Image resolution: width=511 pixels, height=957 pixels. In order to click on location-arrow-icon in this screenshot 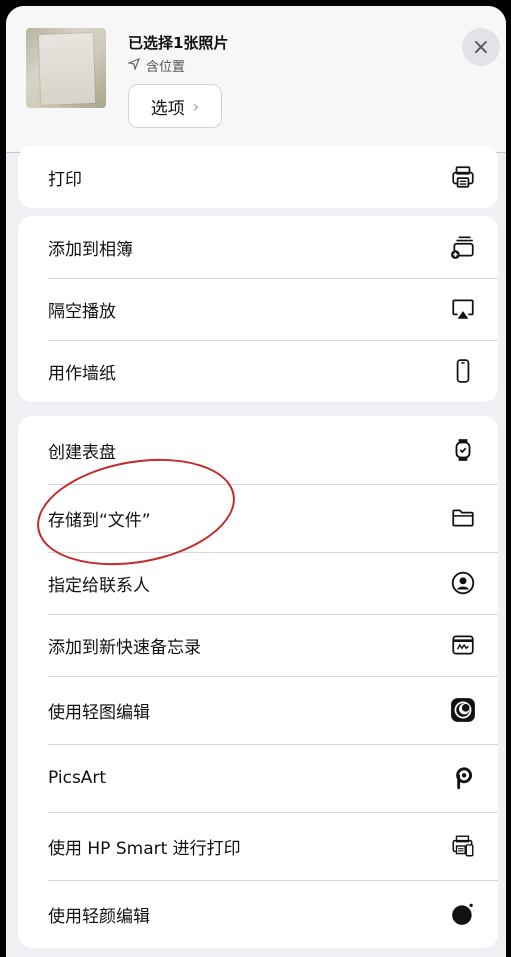, I will do `click(133, 65)`.